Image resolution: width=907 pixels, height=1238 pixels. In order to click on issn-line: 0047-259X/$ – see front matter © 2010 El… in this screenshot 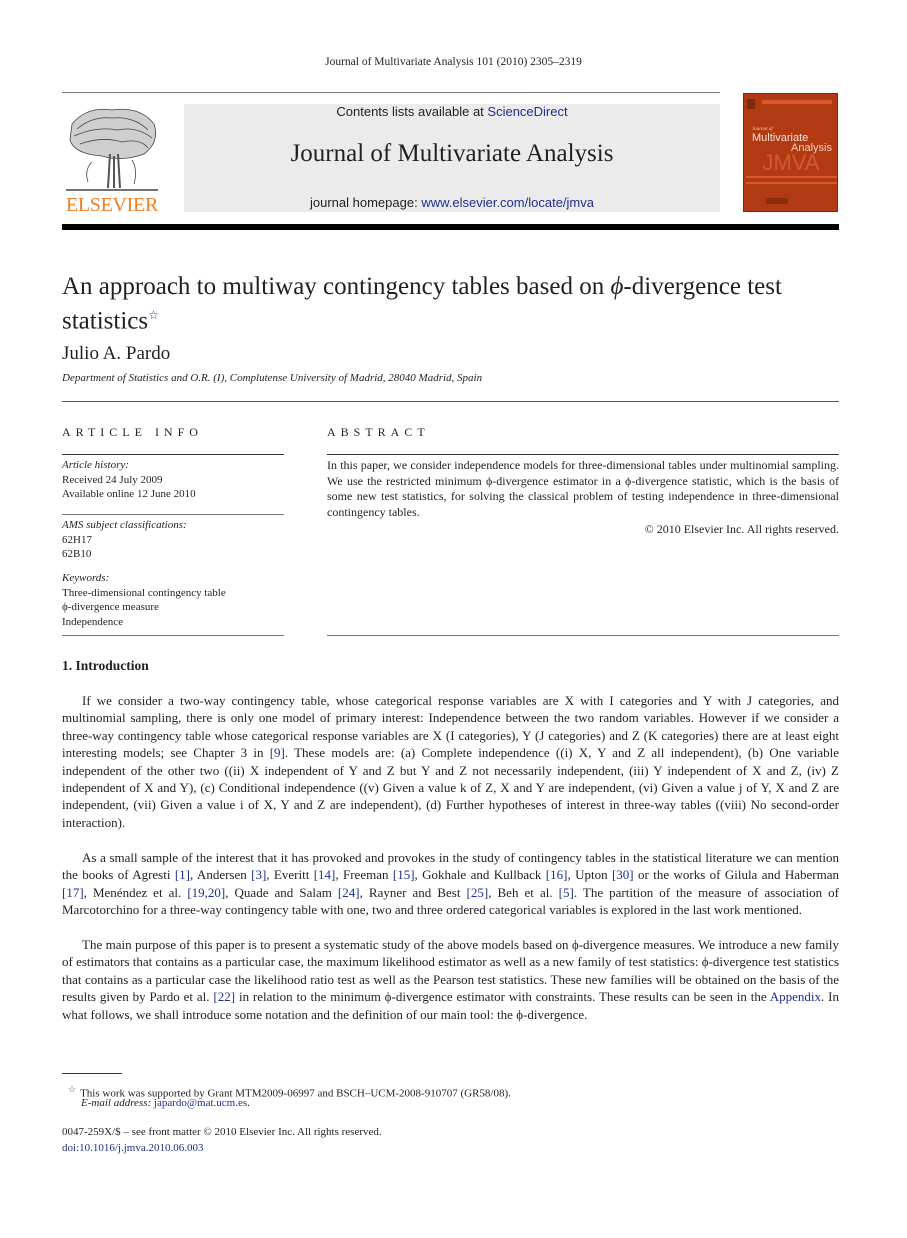, I will do `click(222, 1132)`.